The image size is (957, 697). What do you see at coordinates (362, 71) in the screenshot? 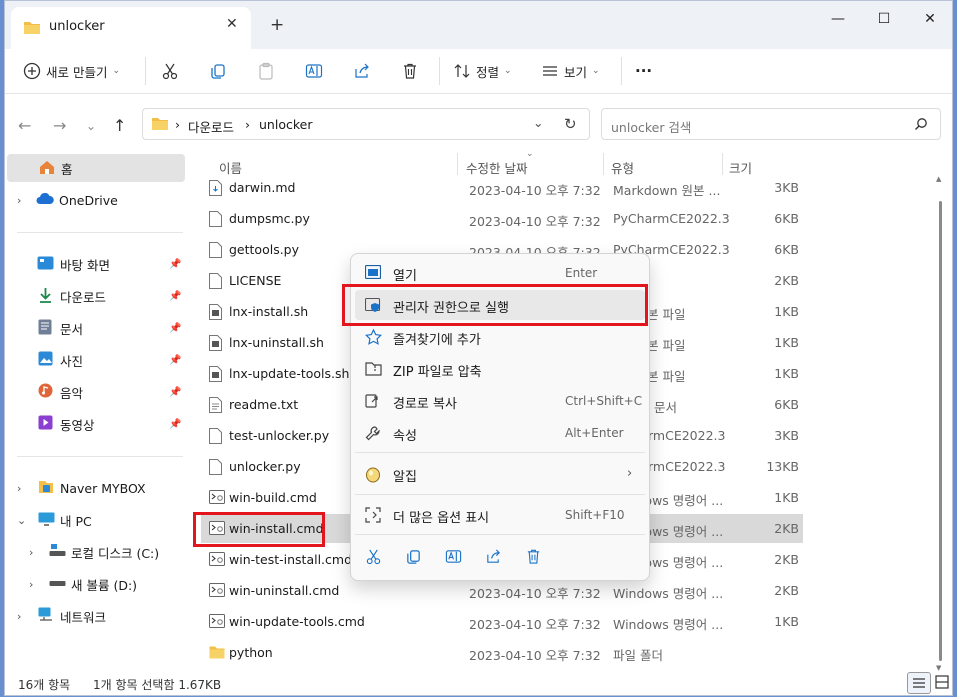
I see `share-button` at bounding box center [362, 71].